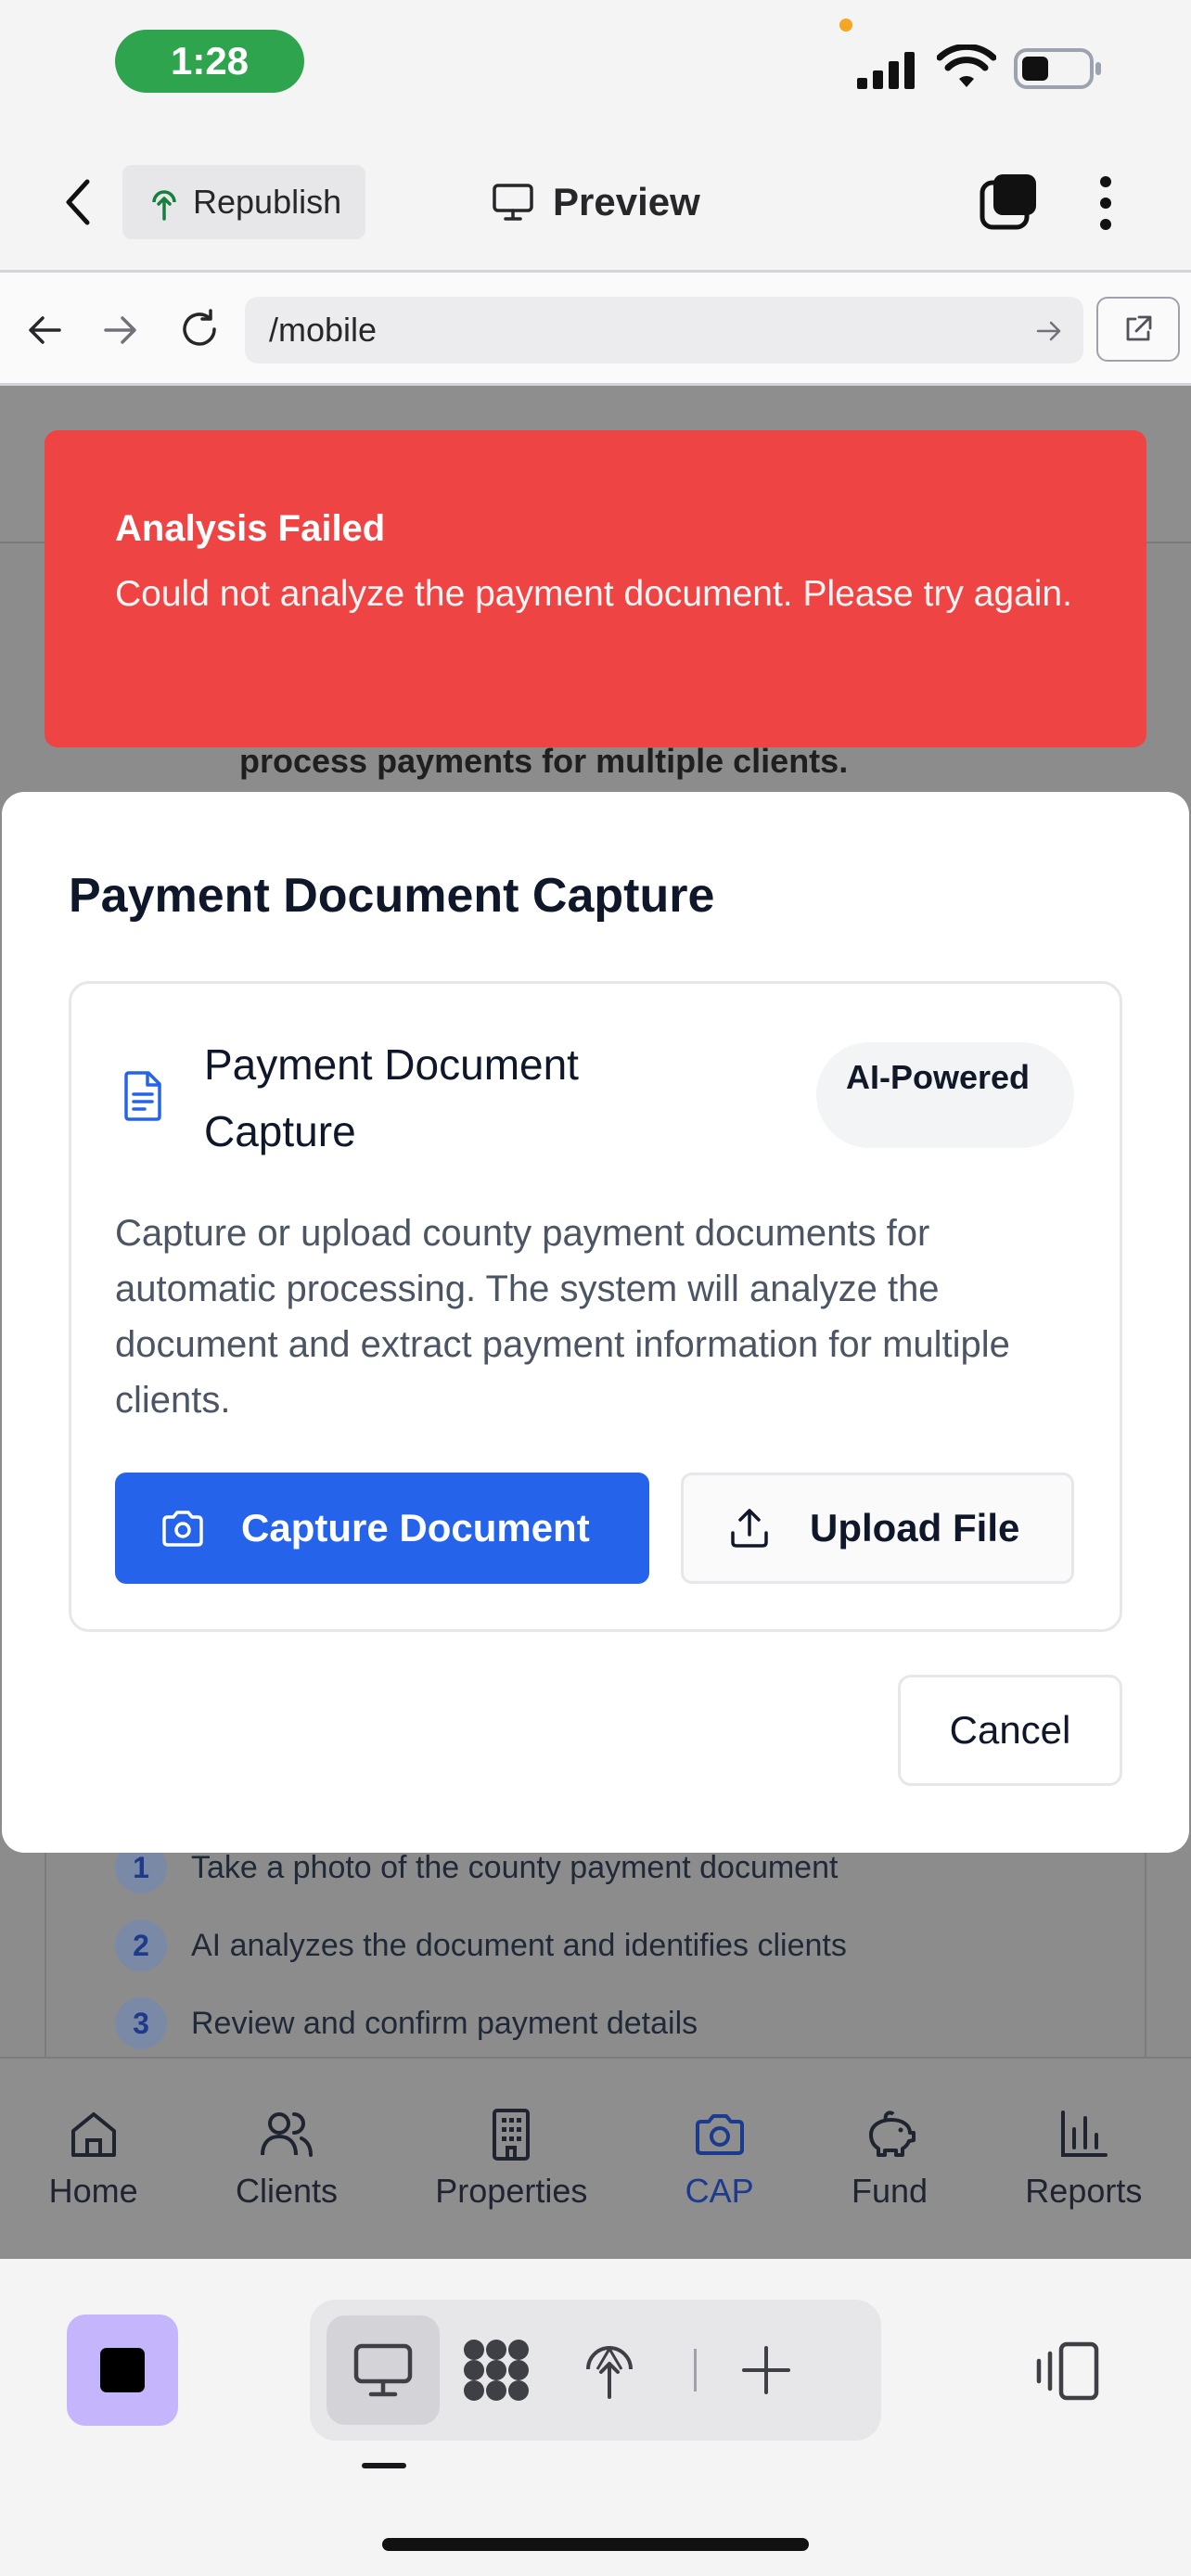 Image resolution: width=1191 pixels, height=2576 pixels. Describe the element at coordinates (93, 2191) in the screenshot. I see `nav-label: Home` at that location.